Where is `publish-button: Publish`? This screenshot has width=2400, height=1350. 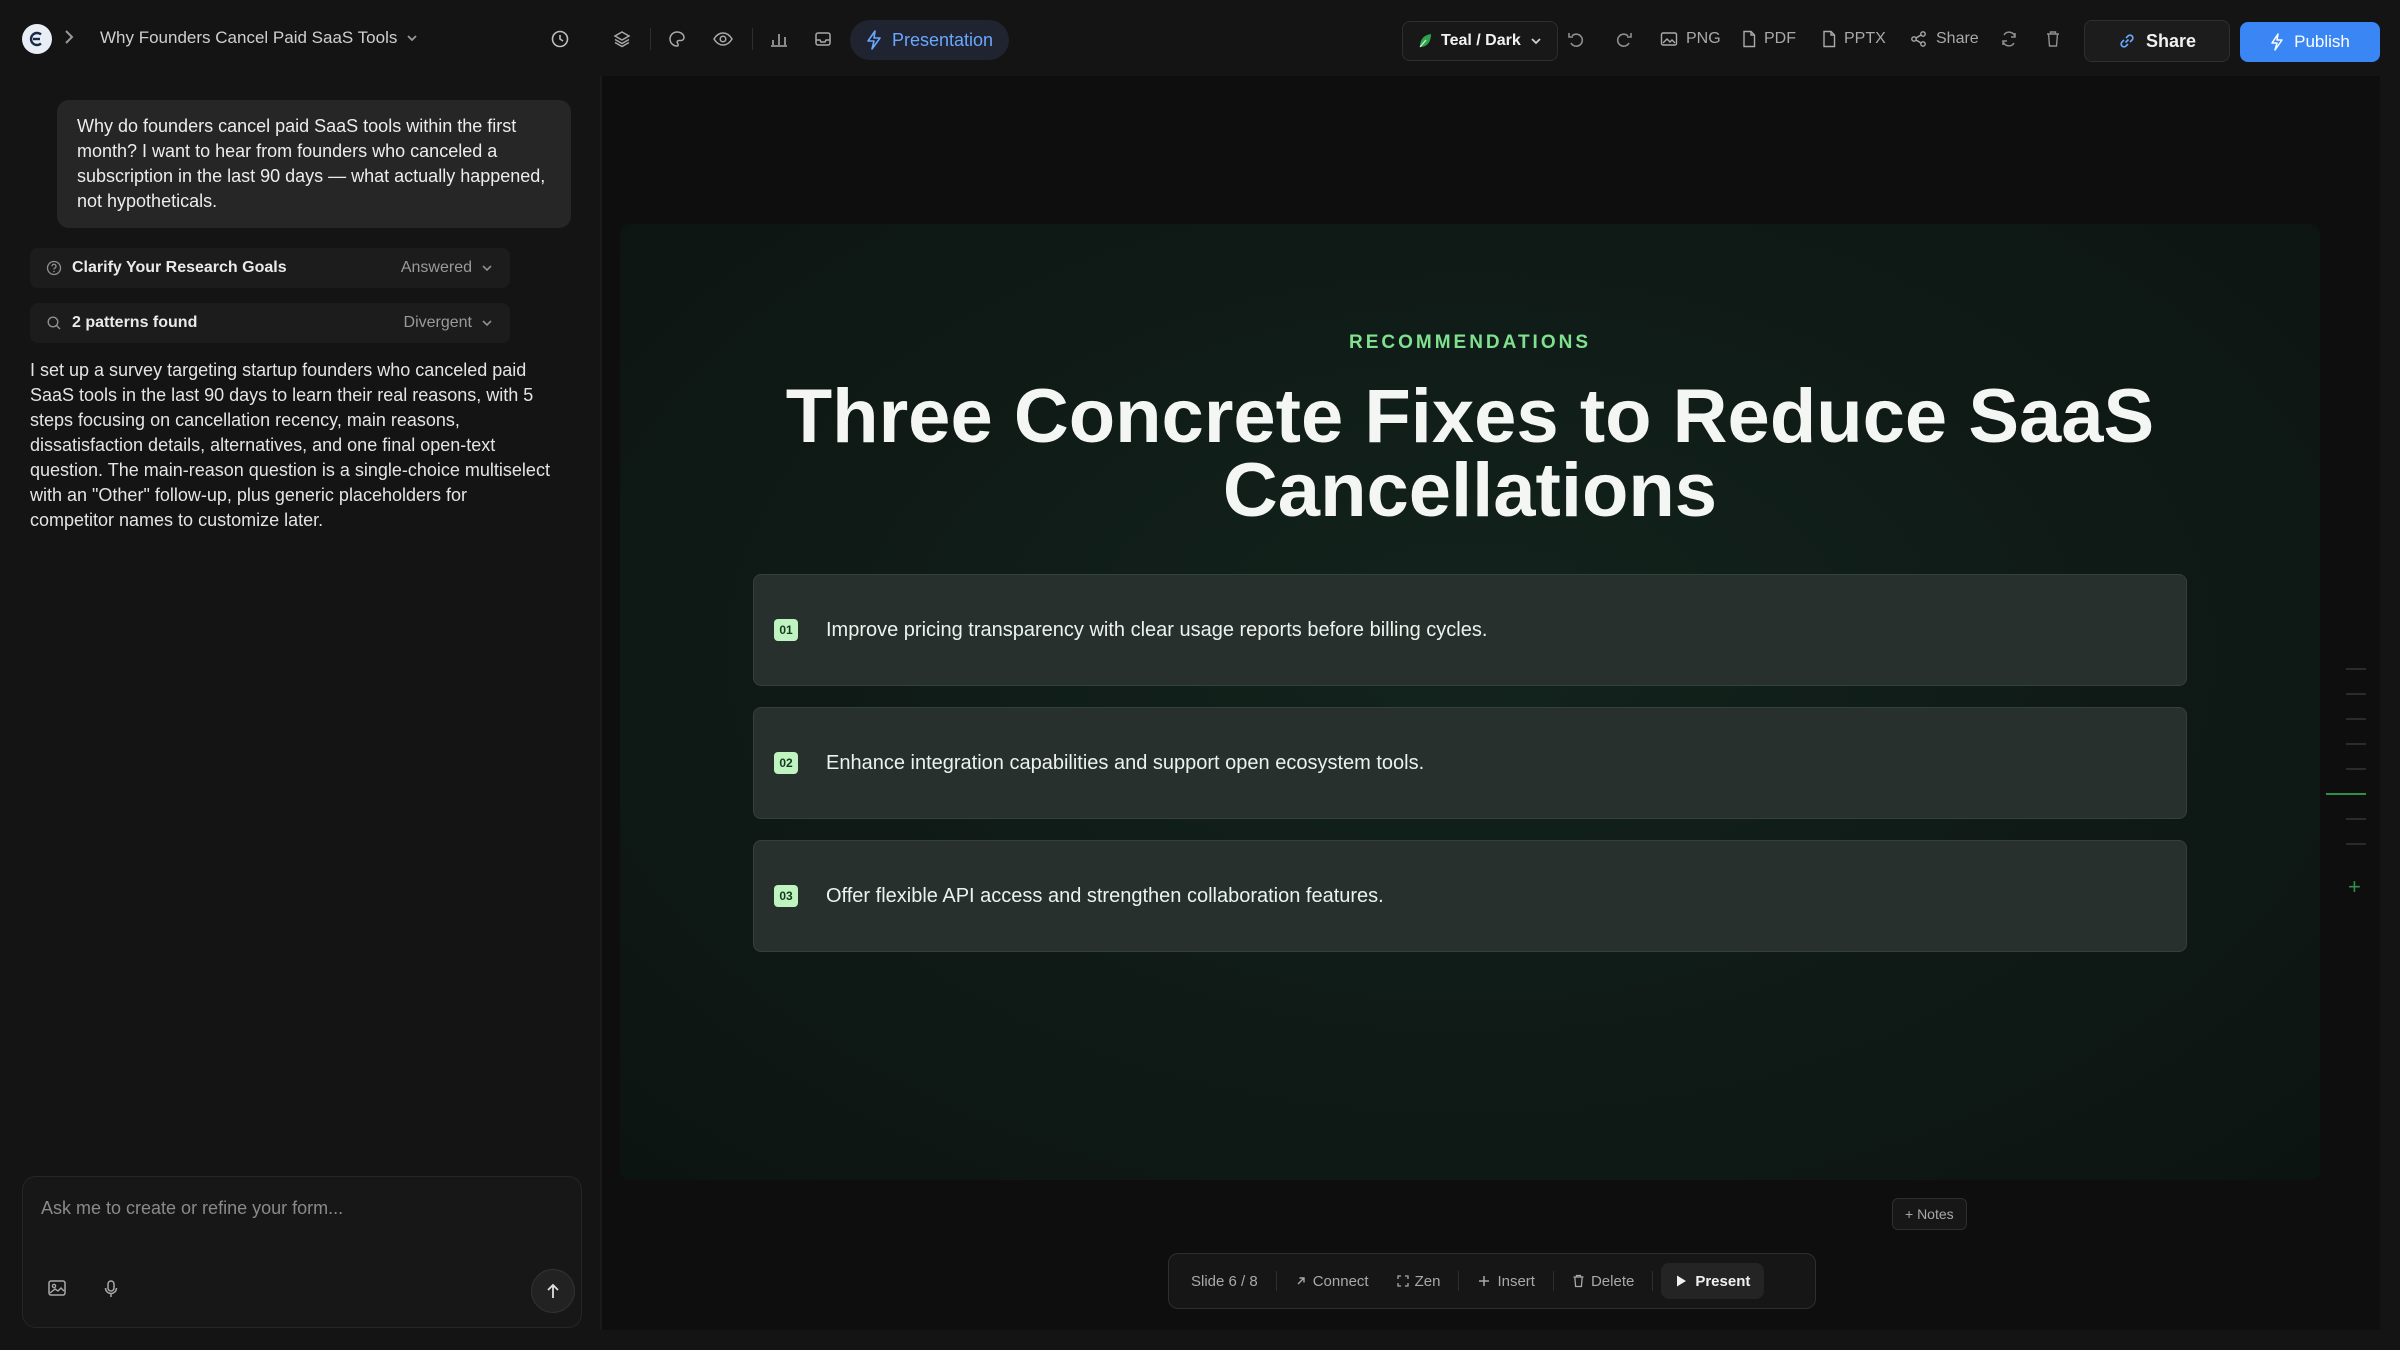 publish-button: Publish is located at coordinates (2310, 42).